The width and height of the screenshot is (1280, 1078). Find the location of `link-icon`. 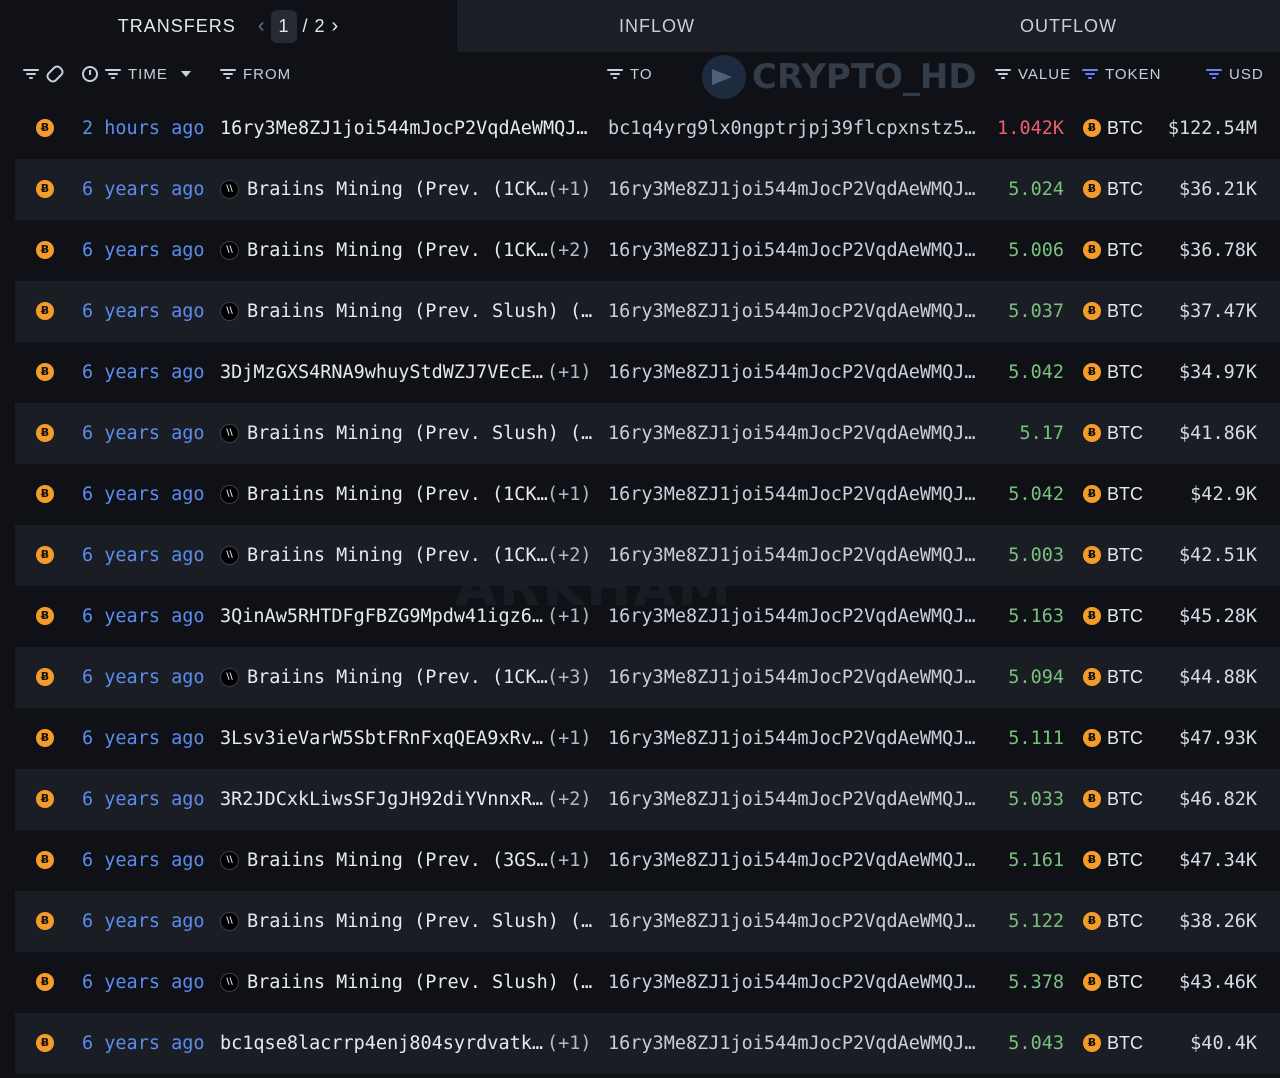

link-icon is located at coordinates (55, 74).